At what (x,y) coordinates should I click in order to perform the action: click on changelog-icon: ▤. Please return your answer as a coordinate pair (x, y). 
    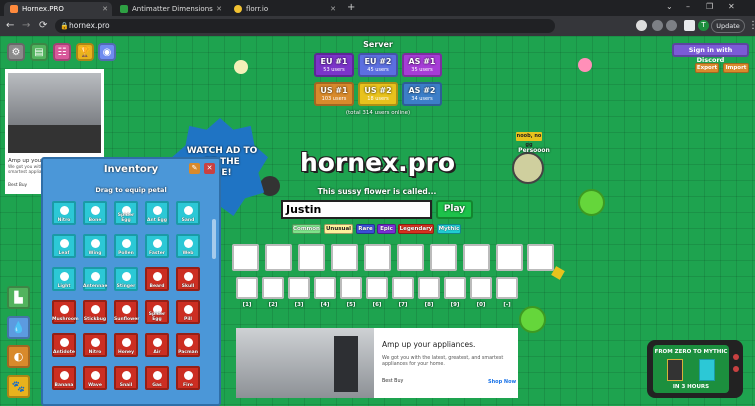
    Looking at the image, I should click on (39, 52).